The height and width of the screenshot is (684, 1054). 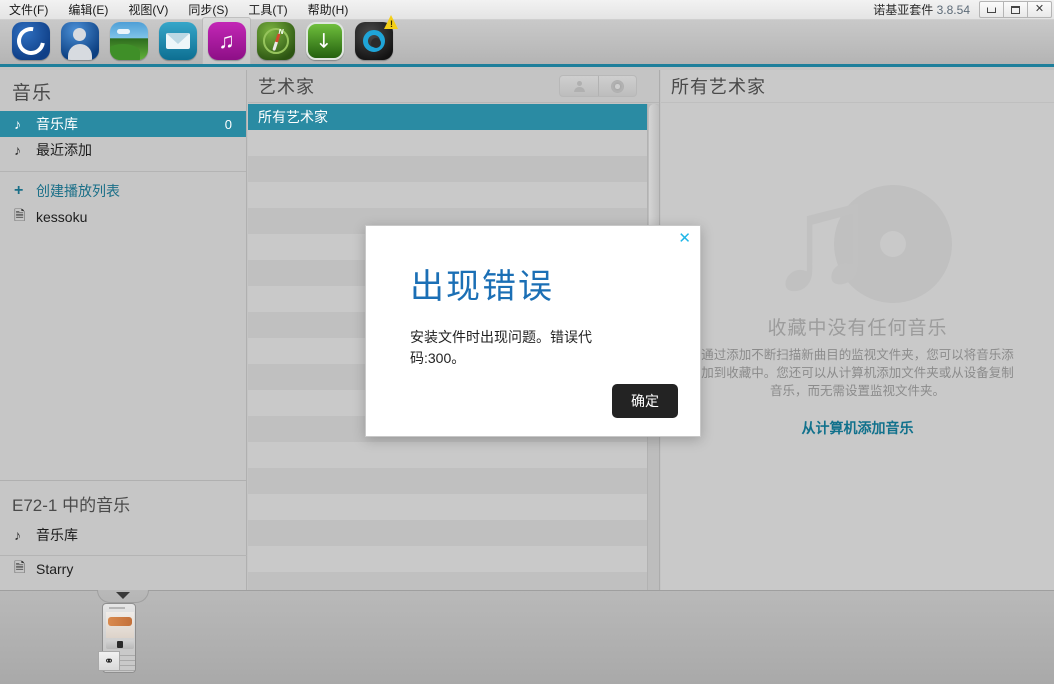 What do you see at coordinates (328, 10) in the screenshot?
I see `menu-help: 帮助(H)` at bounding box center [328, 10].